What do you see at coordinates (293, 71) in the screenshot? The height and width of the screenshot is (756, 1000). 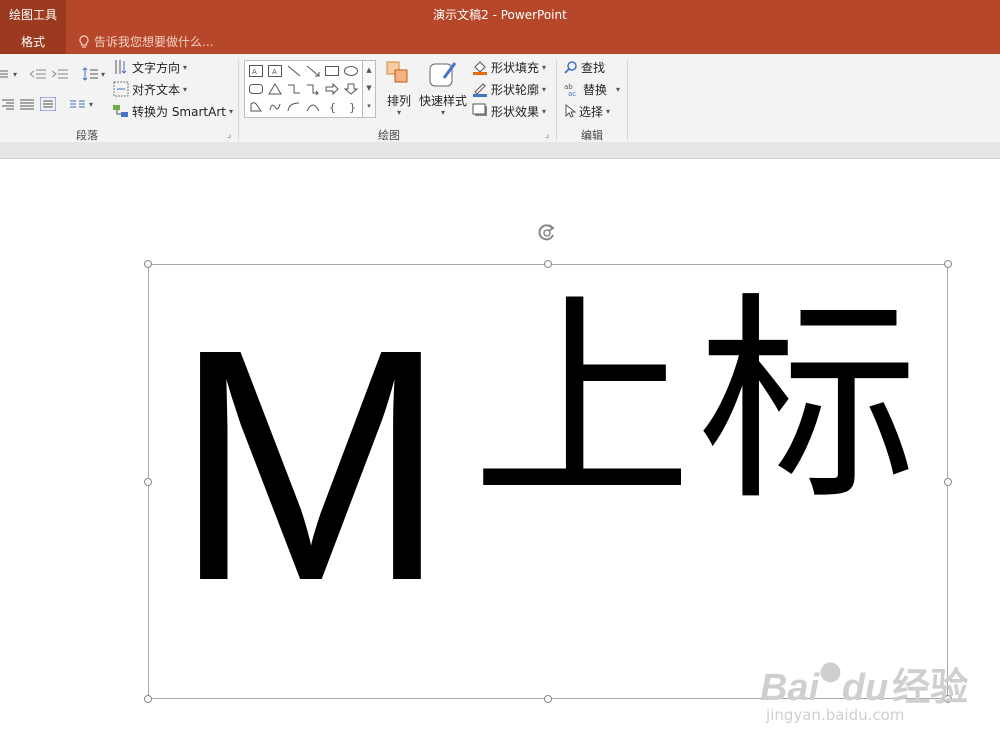 I see `line-shape-icon` at bounding box center [293, 71].